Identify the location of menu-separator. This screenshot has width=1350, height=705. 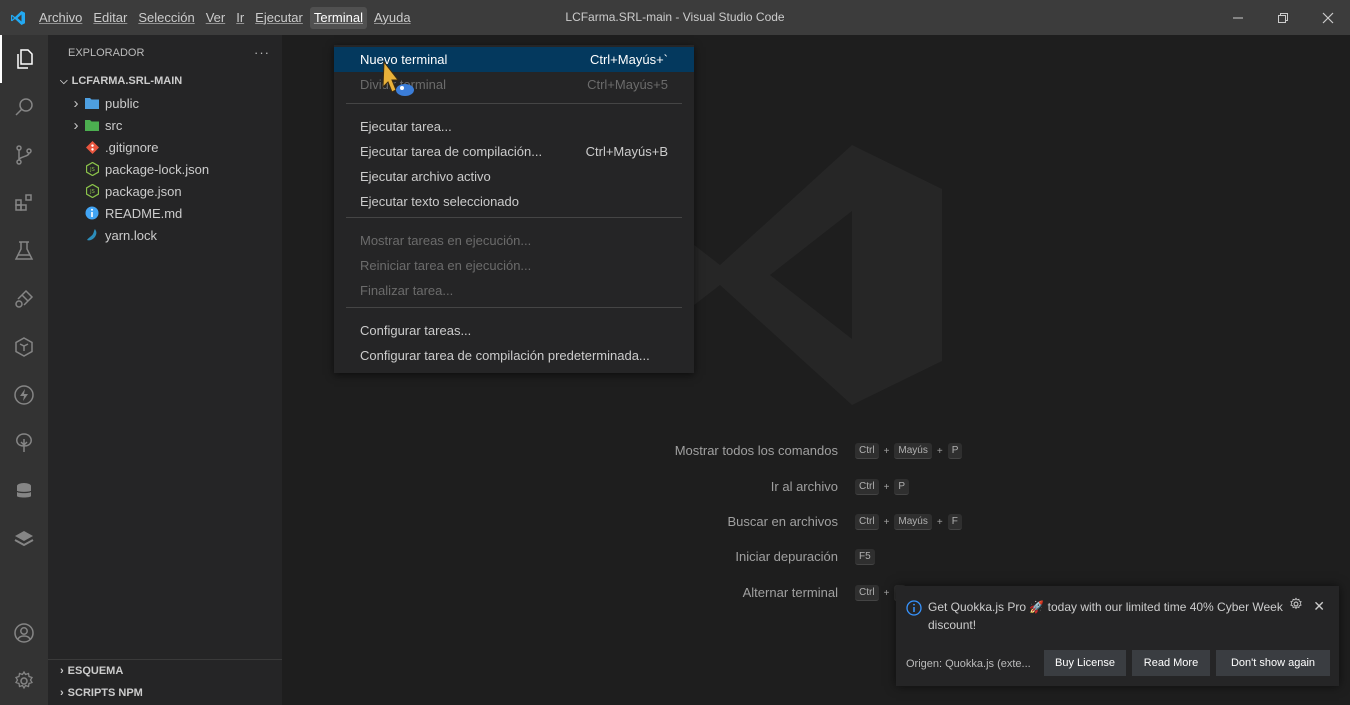
(514, 217).